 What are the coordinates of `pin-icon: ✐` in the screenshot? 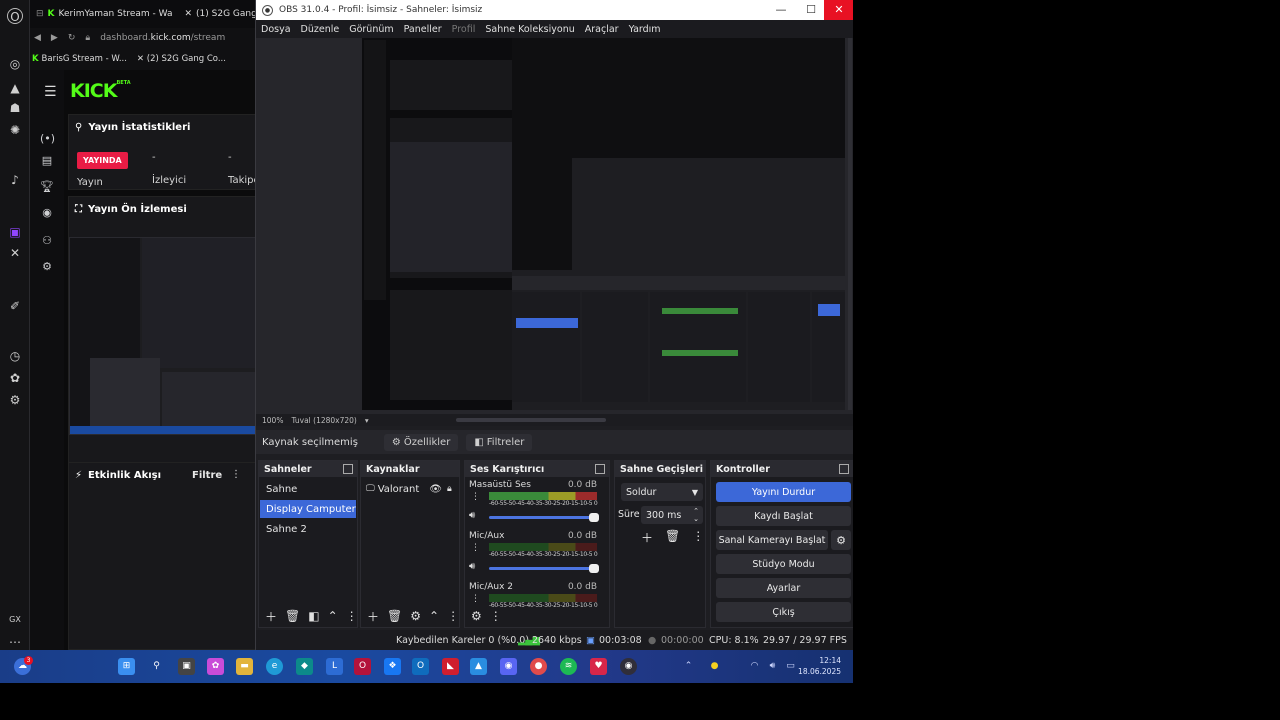 It's located at (15, 306).